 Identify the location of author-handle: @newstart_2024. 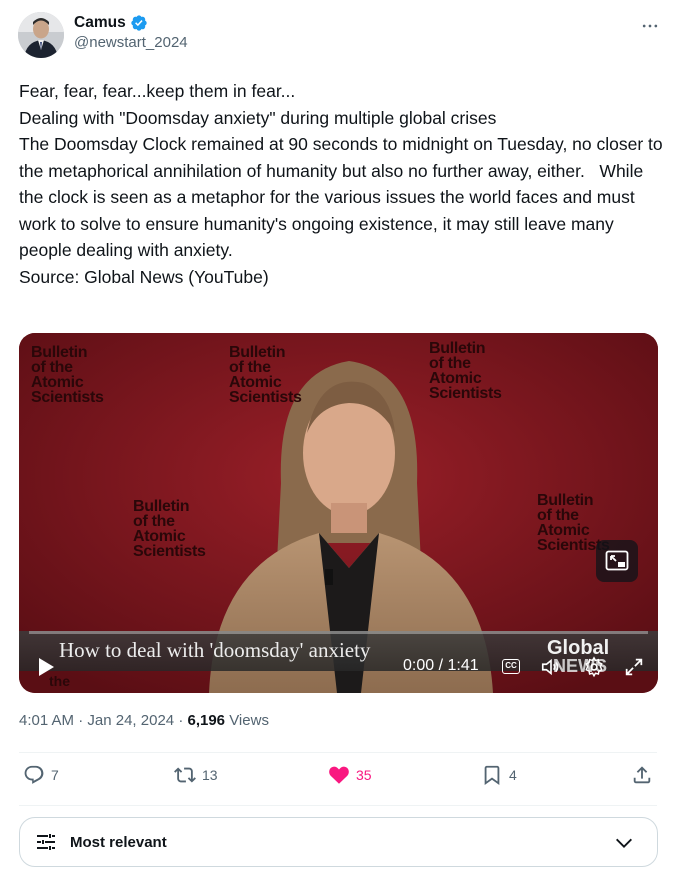
(131, 42).